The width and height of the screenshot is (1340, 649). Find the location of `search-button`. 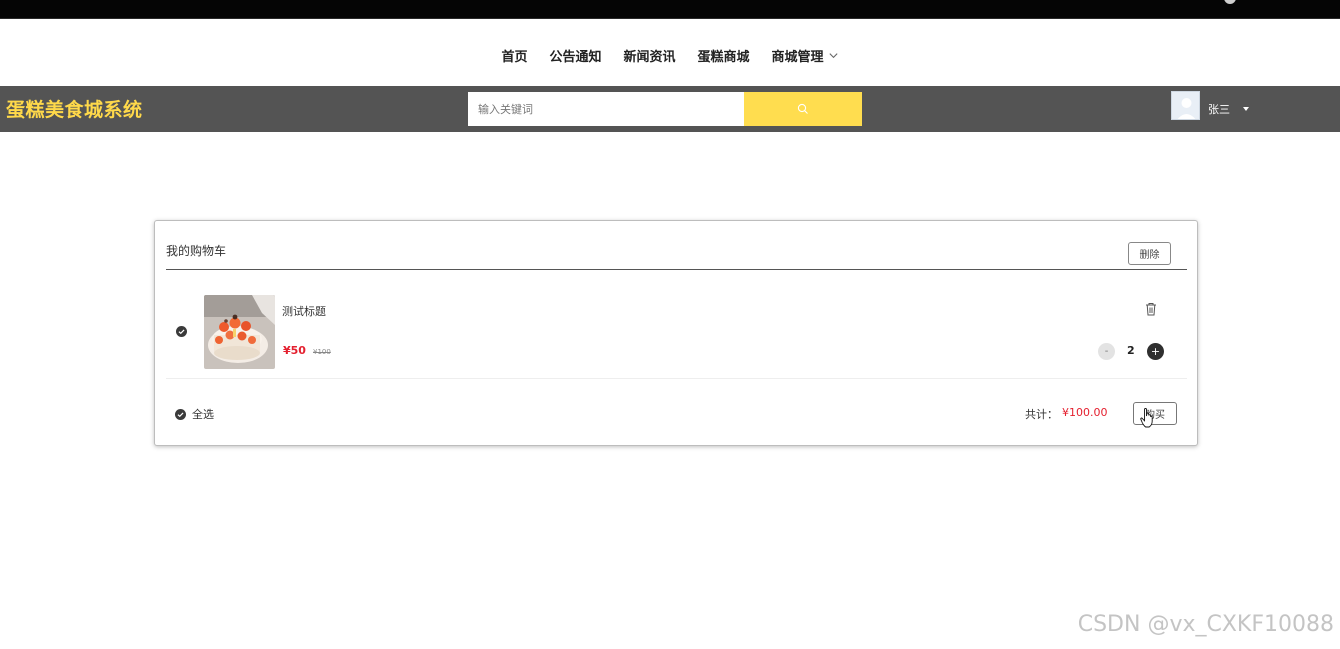

search-button is located at coordinates (803, 109).